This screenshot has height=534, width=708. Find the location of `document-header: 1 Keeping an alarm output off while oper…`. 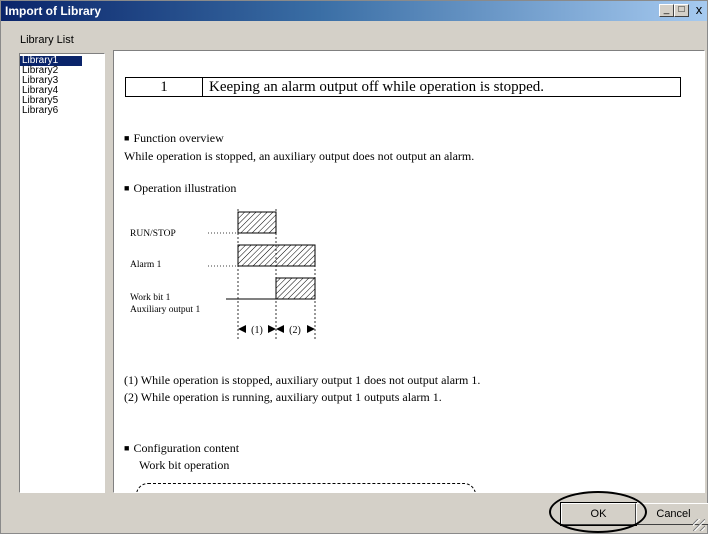

document-header: 1 Keeping an alarm output off while oper… is located at coordinates (403, 87).